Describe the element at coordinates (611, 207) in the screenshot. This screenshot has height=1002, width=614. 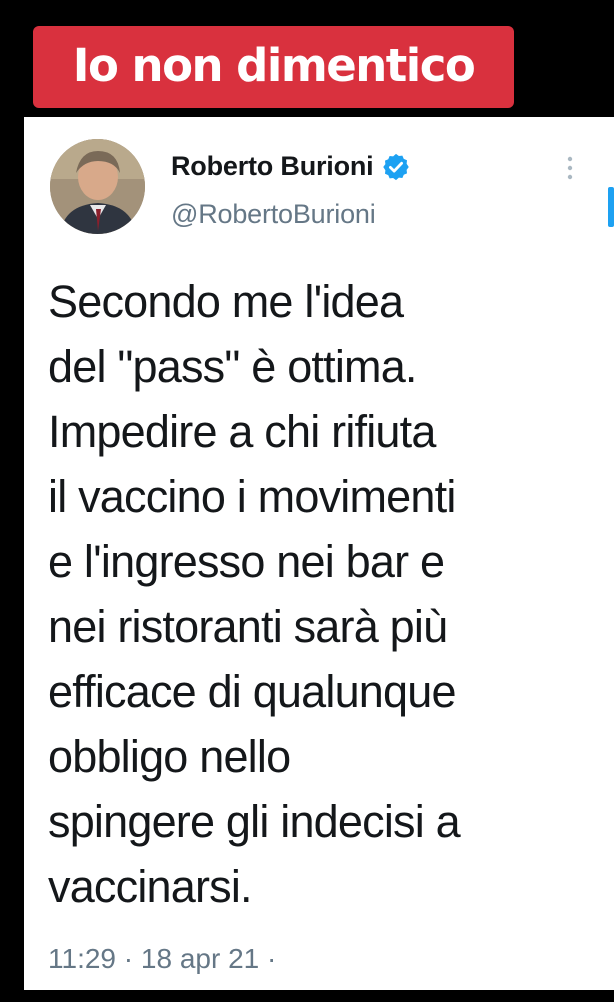
I see `scrollbar` at that location.